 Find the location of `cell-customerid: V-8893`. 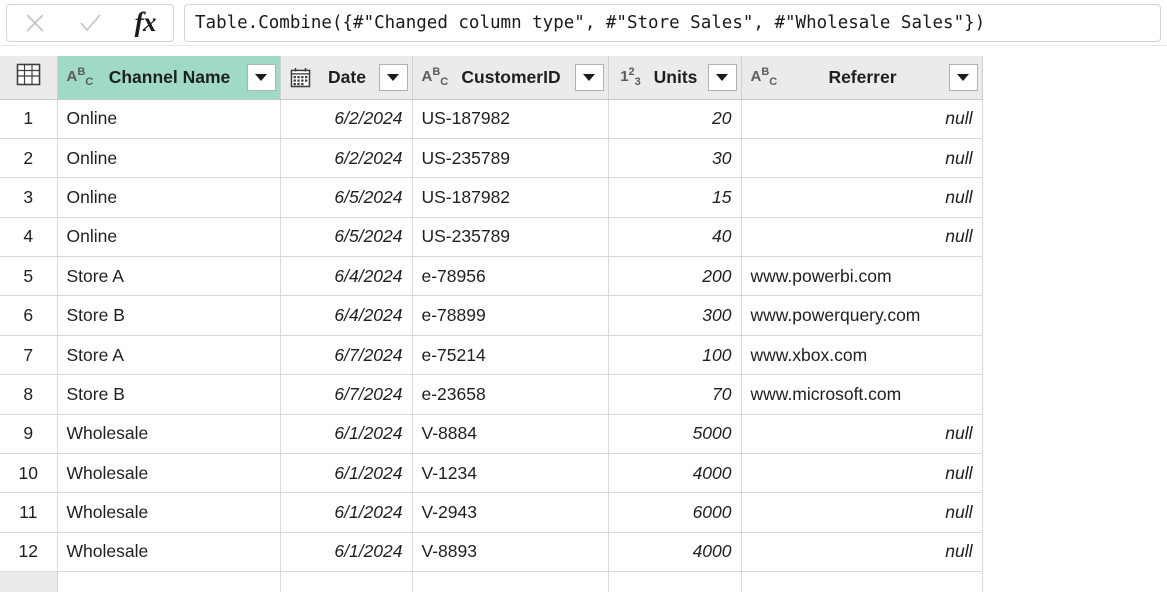

cell-customerid: V-8893 is located at coordinates (510, 552).